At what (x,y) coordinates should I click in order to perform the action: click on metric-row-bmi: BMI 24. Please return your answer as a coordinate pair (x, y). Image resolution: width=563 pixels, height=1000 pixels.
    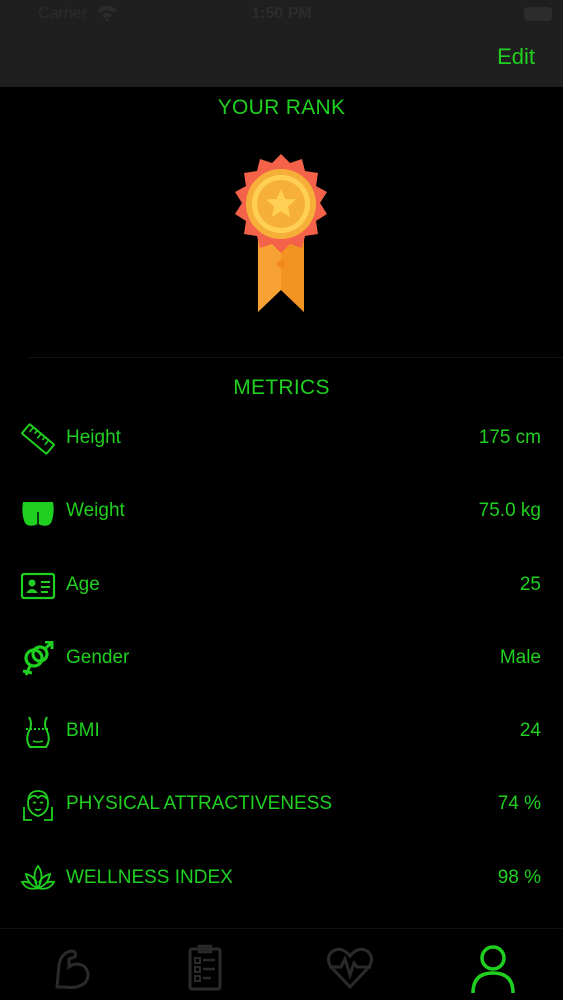
    Looking at the image, I should click on (281, 731).